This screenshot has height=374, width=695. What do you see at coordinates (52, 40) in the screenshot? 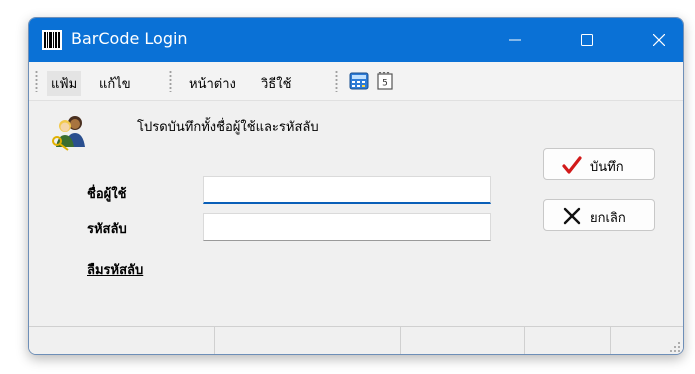
I see `barcode-icon` at bounding box center [52, 40].